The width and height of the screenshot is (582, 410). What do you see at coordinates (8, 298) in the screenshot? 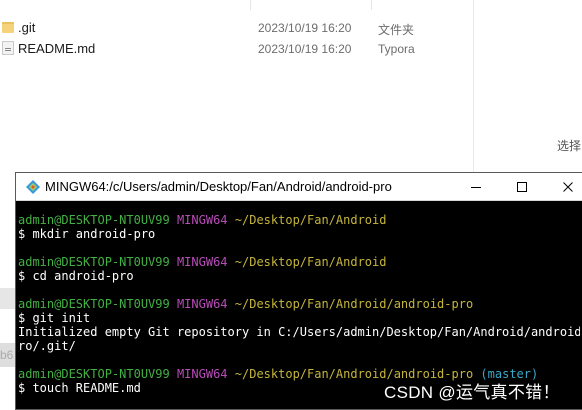
I see `nav-pane-fragment` at bounding box center [8, 298].